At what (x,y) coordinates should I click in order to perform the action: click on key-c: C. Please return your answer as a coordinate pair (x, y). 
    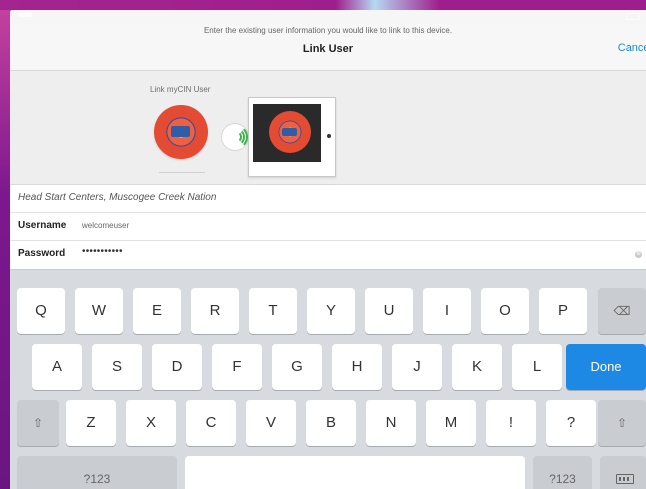
    Looking at the image, I should click on (211, 423).